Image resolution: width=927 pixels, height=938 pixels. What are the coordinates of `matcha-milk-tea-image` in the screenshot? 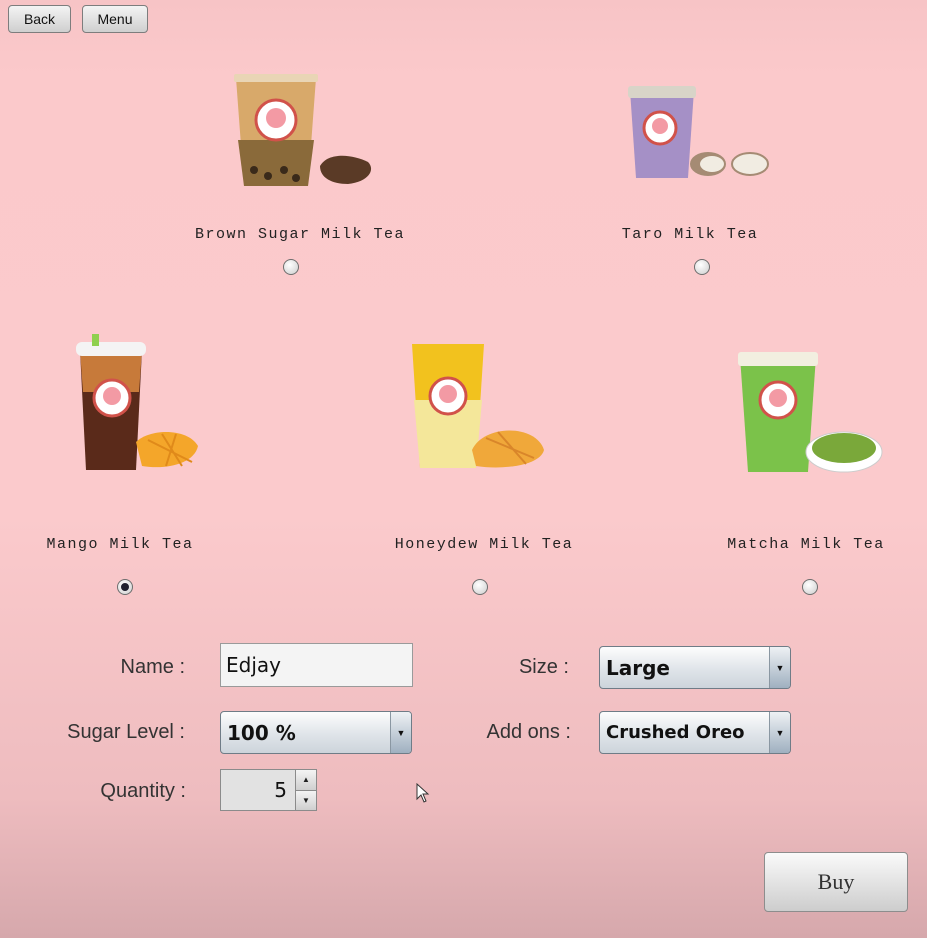 It's located at (810, 412).